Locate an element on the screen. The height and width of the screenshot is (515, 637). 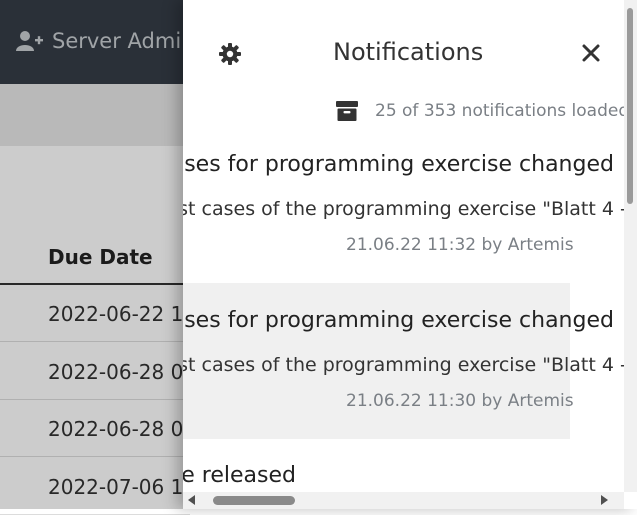
notification-item: rcise released is located at coordinates (376, 465).